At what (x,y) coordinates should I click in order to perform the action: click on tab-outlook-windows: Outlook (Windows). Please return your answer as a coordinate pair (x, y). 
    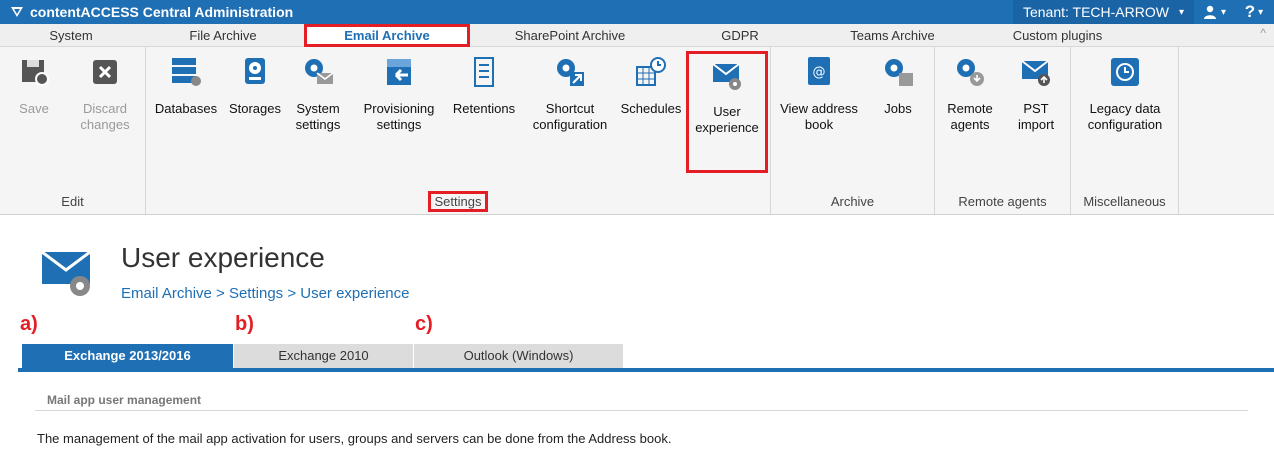
    Looking at the image, I should click on (519, 356).